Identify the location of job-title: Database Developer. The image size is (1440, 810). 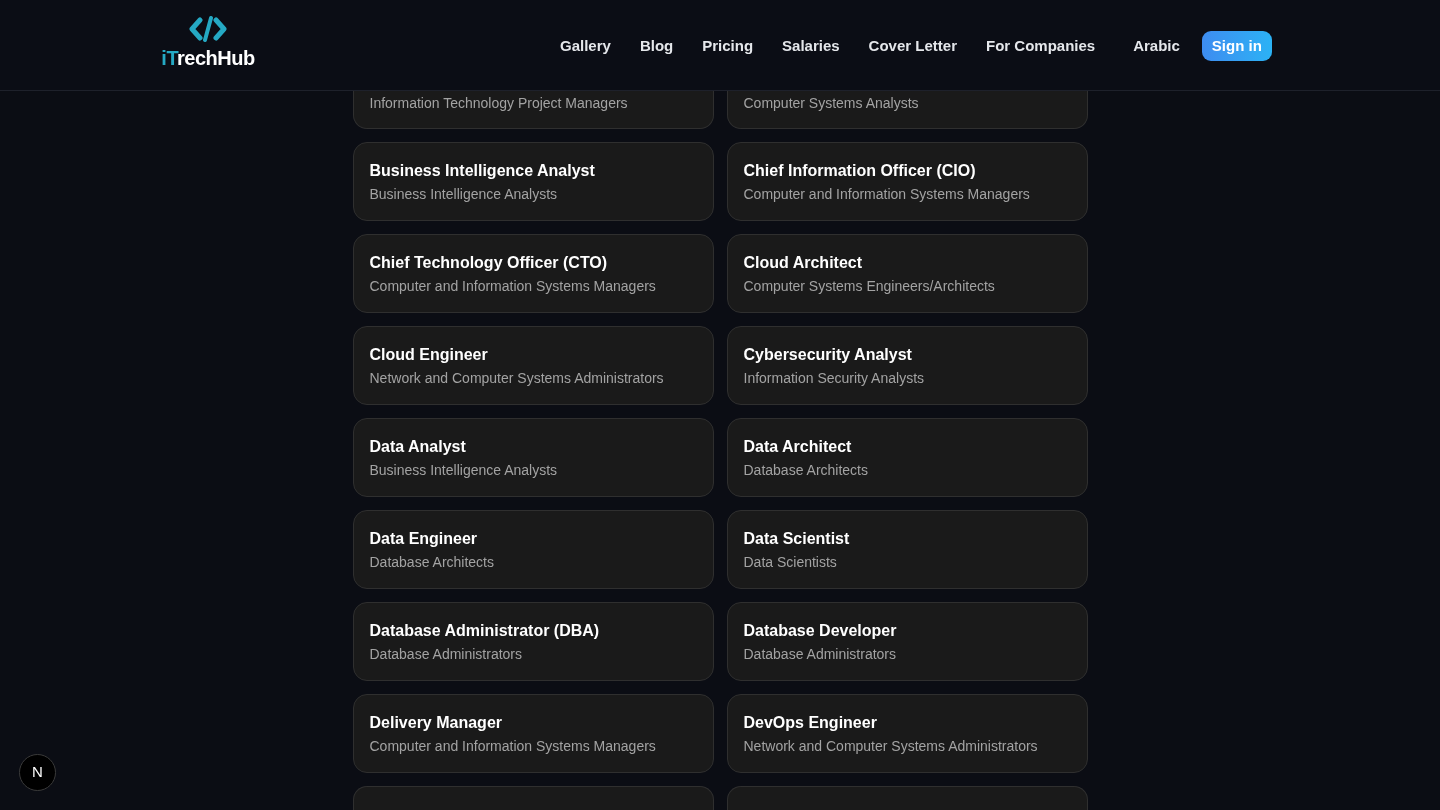
(820, 630).